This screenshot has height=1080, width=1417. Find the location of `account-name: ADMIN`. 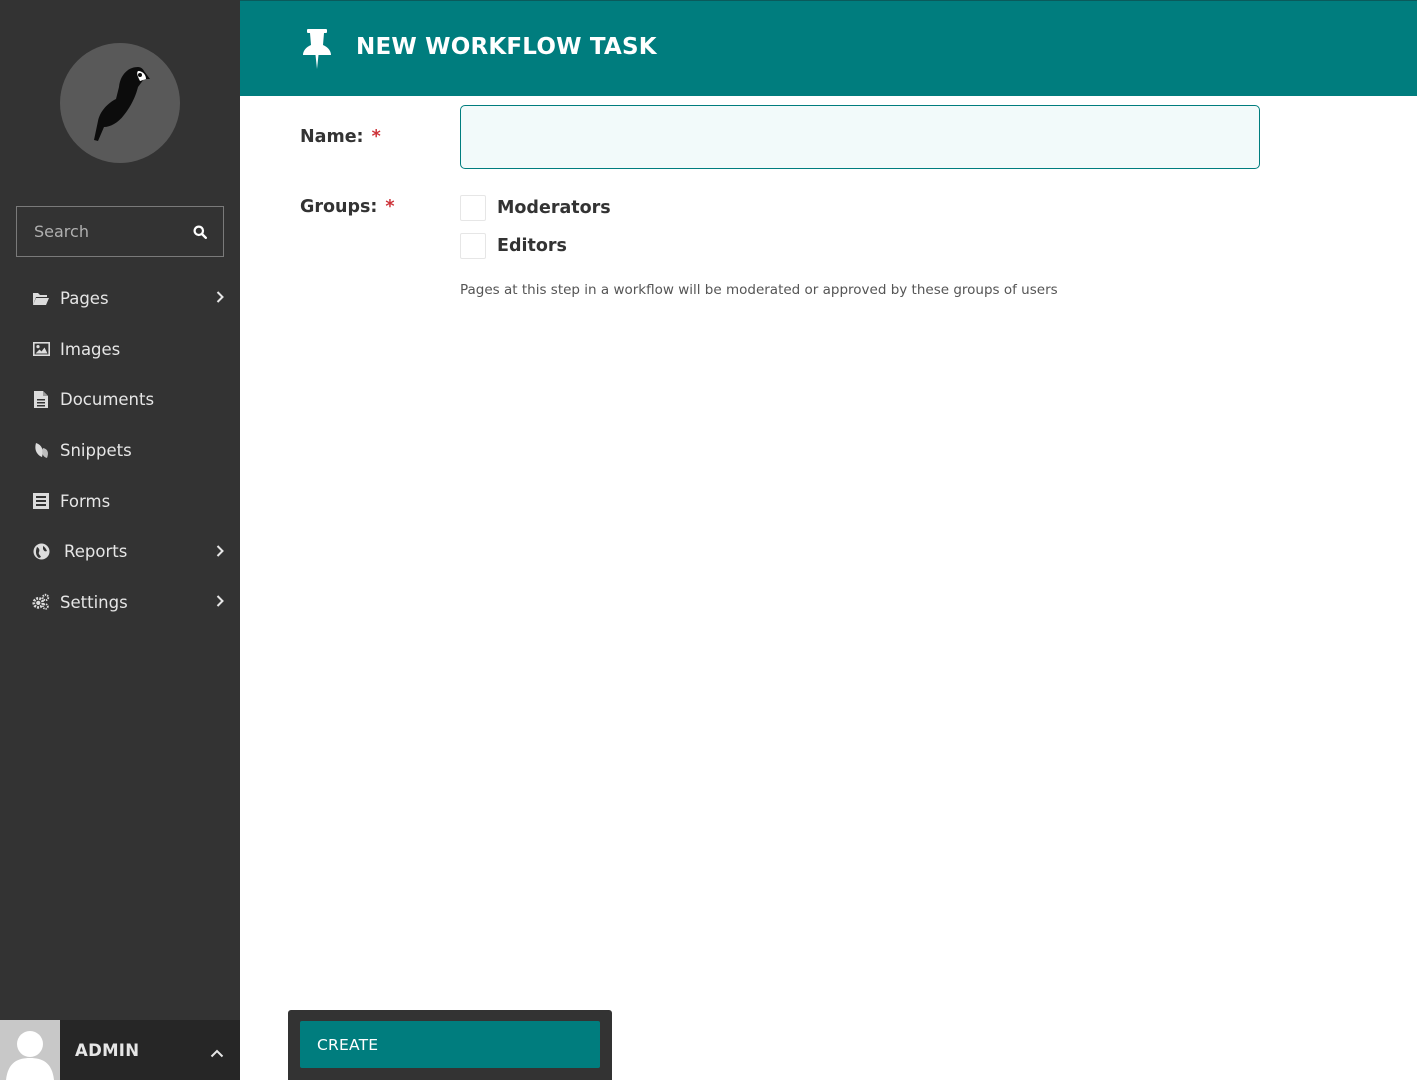

account-name: ADMIN is located at coordinates (107, 1050).